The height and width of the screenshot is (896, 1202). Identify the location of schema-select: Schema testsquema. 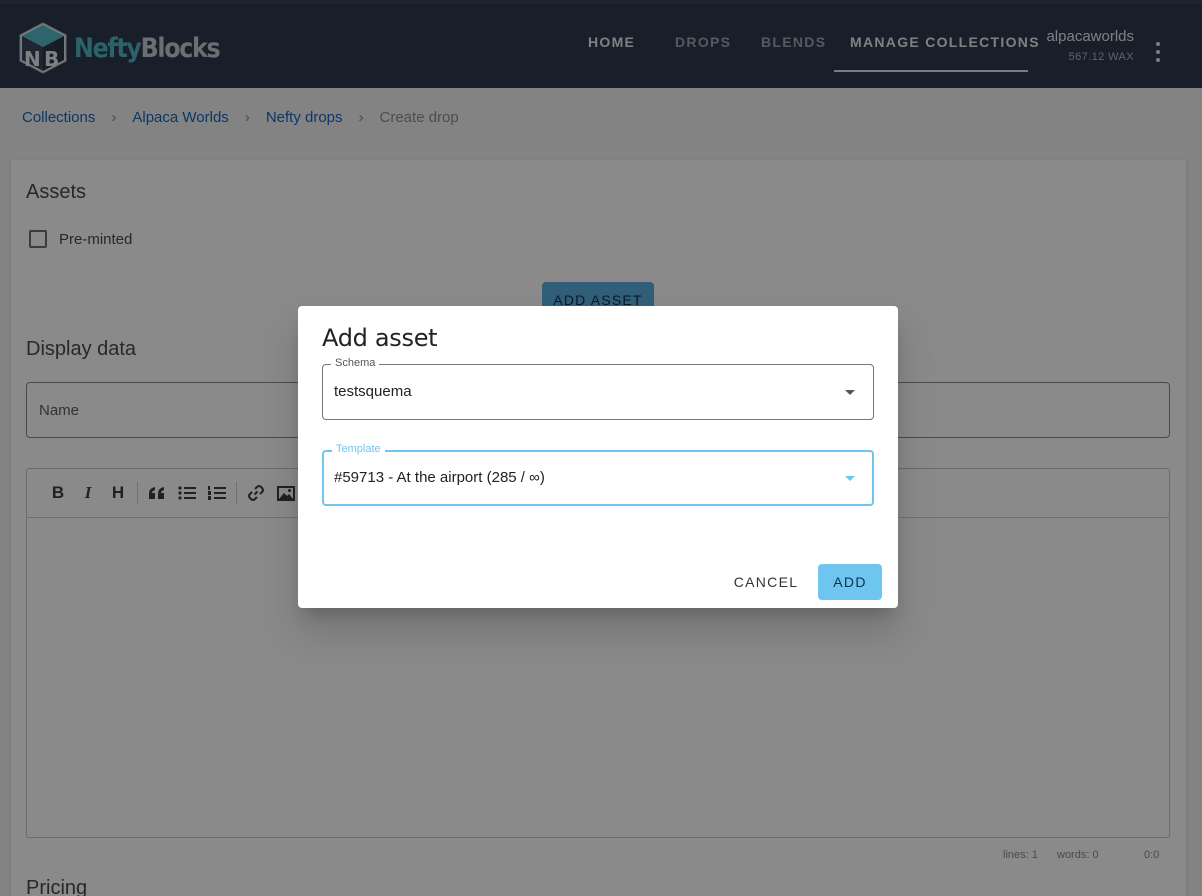
(598, 388).